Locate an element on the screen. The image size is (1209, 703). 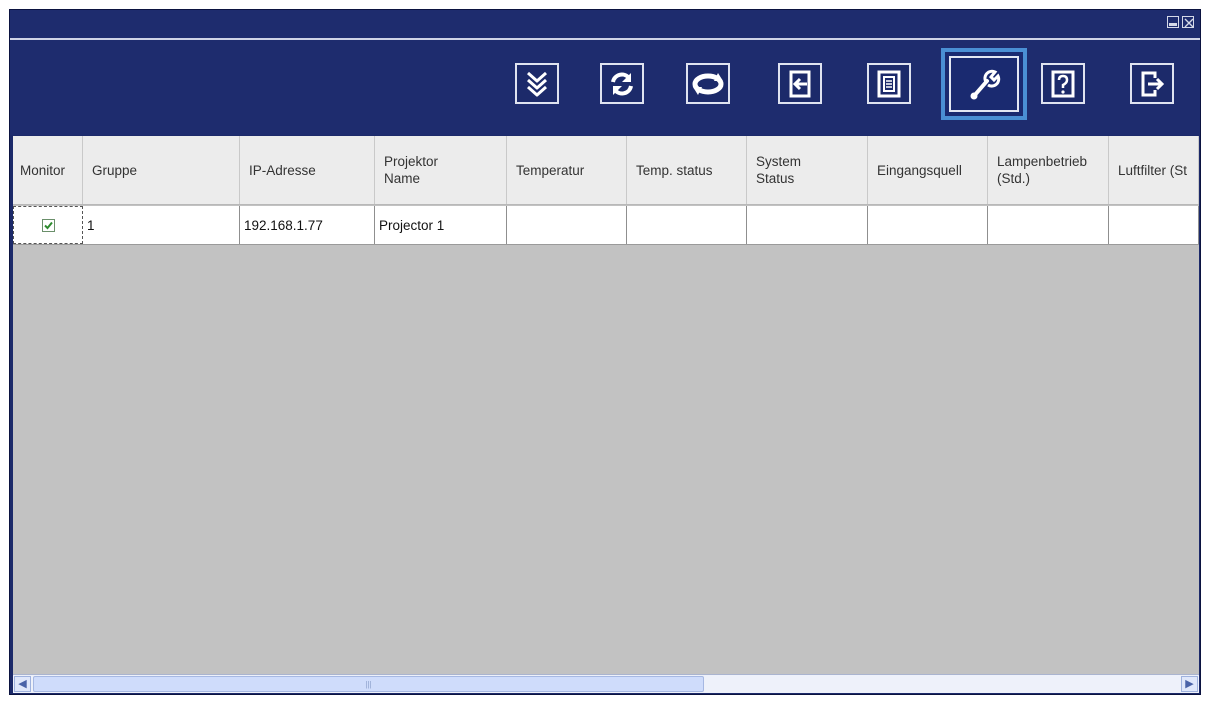
import-button is located at coordinates (800, 83).